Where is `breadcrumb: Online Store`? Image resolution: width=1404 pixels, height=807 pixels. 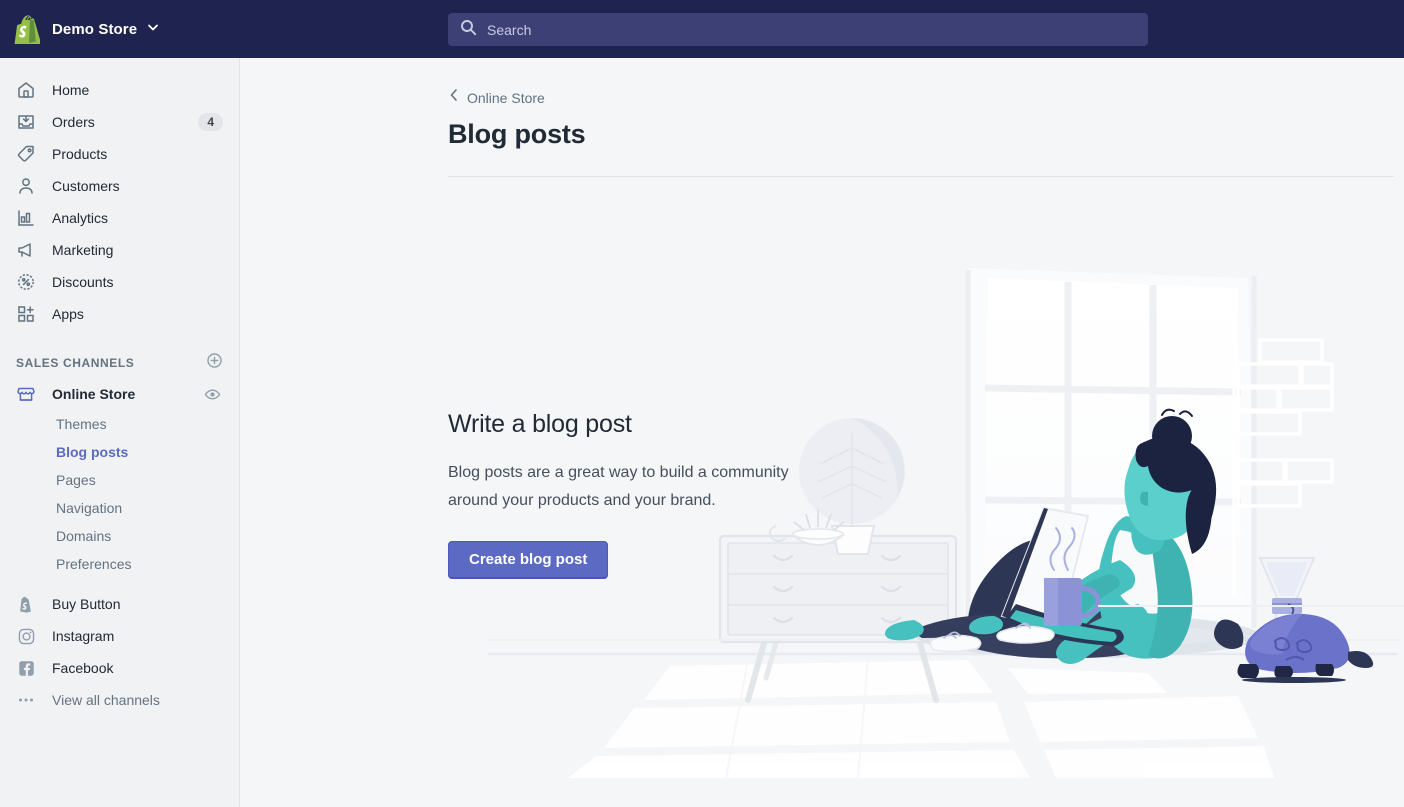 breadcrumb: Online Store is located at coordinates (496, 97).